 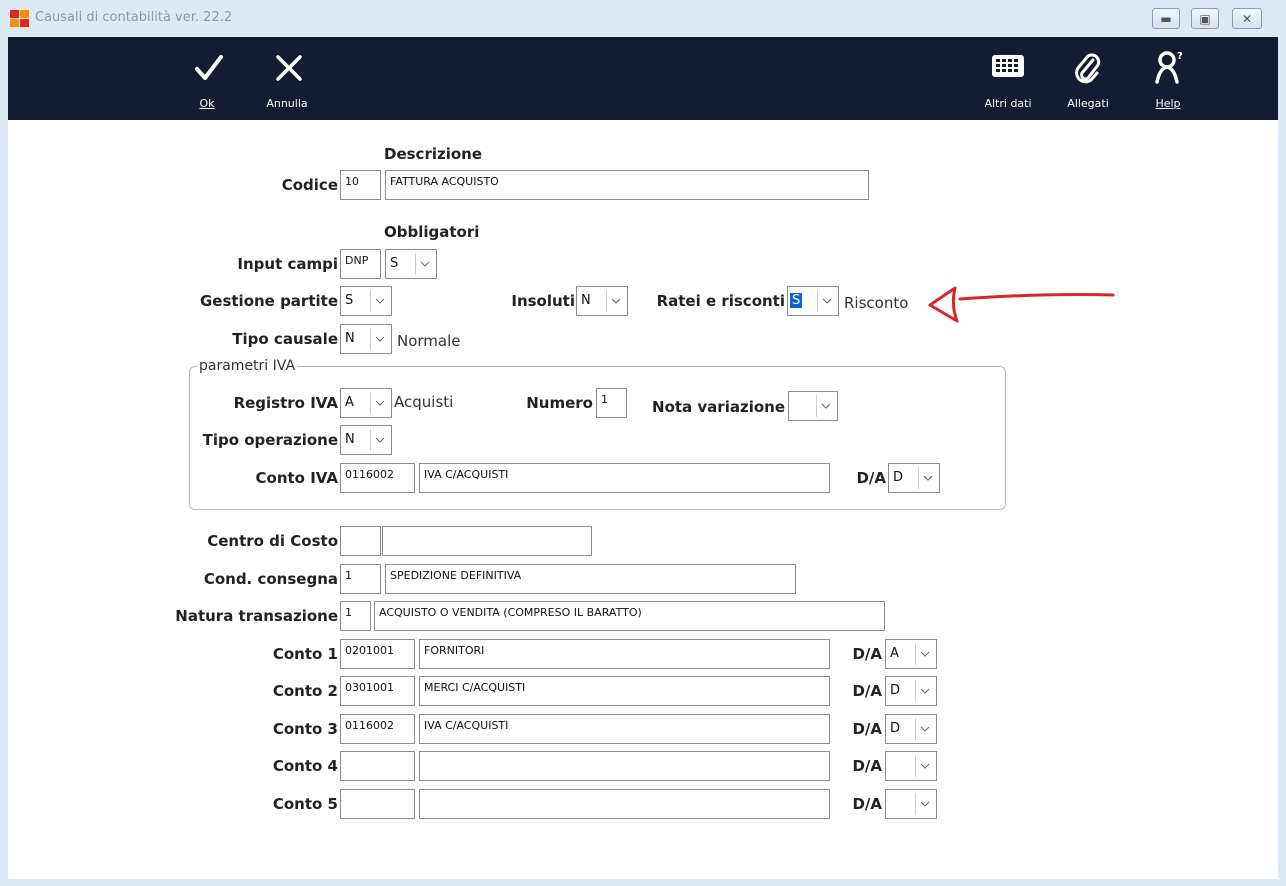 I want to click on conto-1-da-value: A, so click(x=894, y=653).